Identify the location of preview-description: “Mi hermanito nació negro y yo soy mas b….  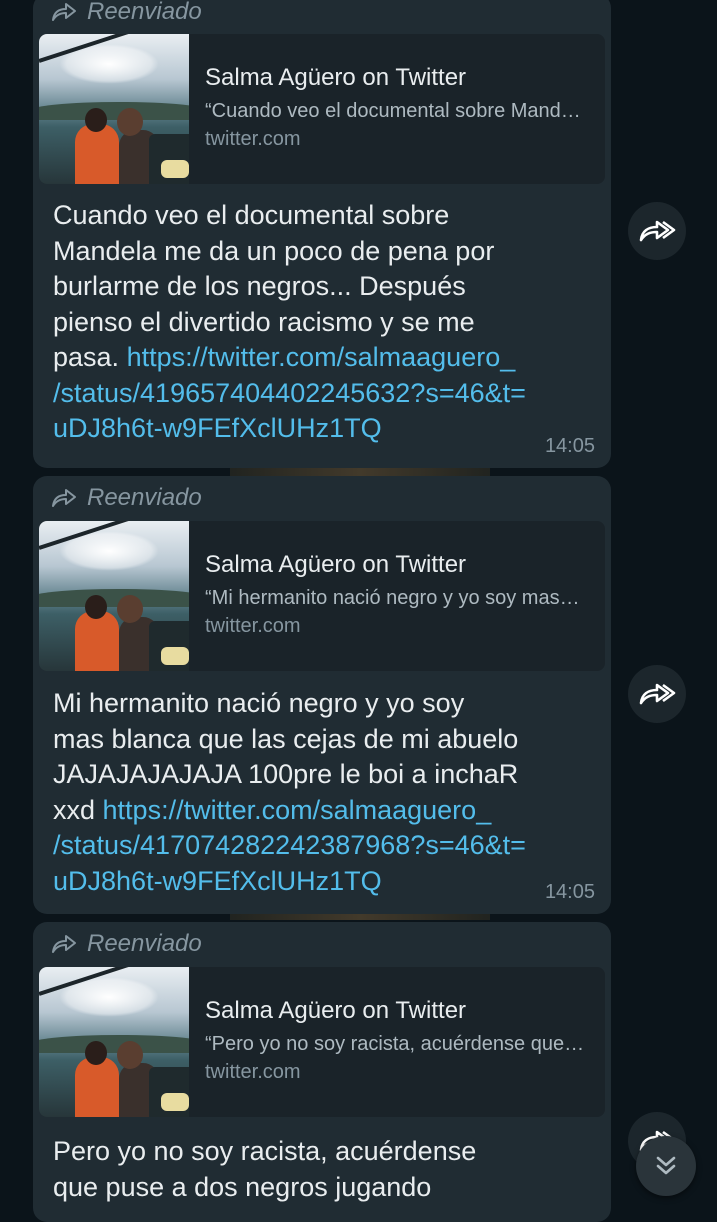
(395, 598).